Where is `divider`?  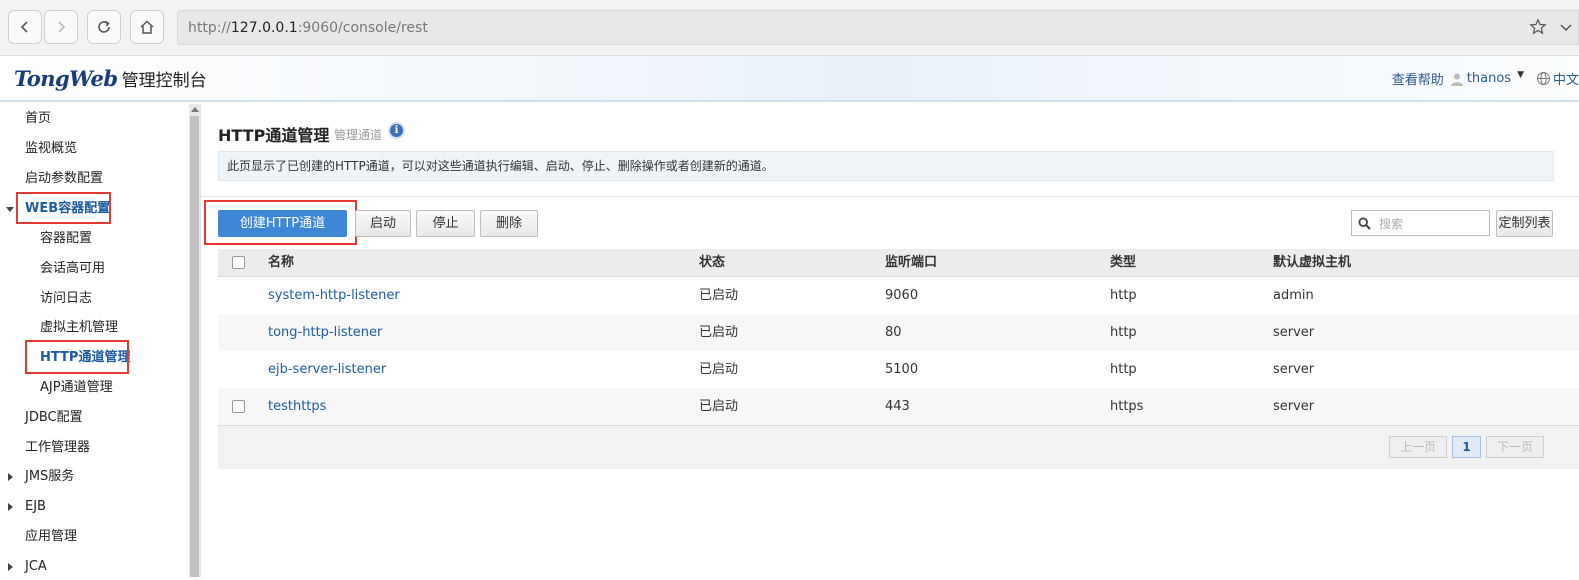
divider is located at coordinates (890, 196).